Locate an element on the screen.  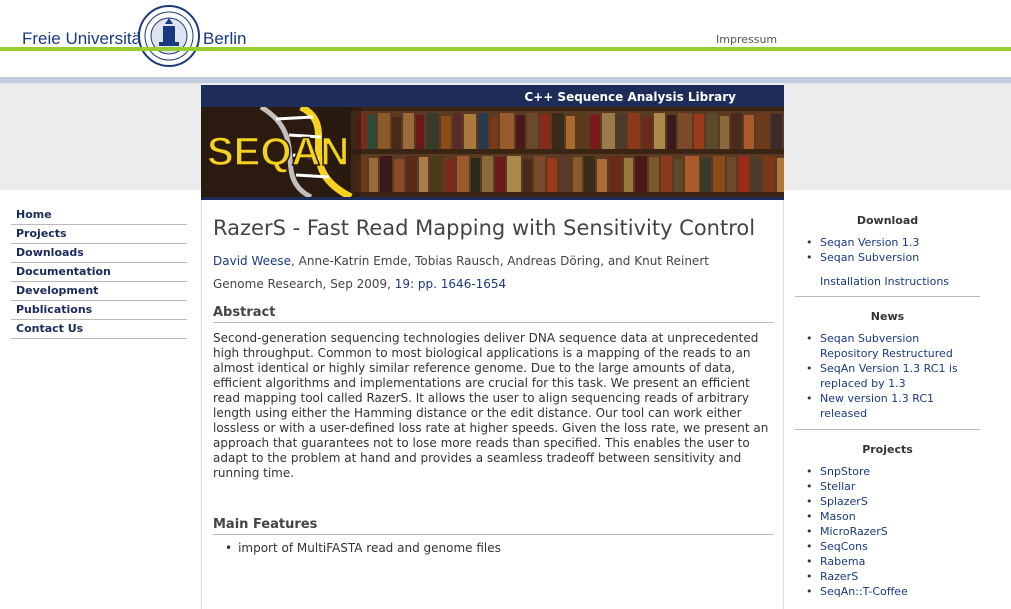
nav-item-development: Development is located at coordinates (99, 291).